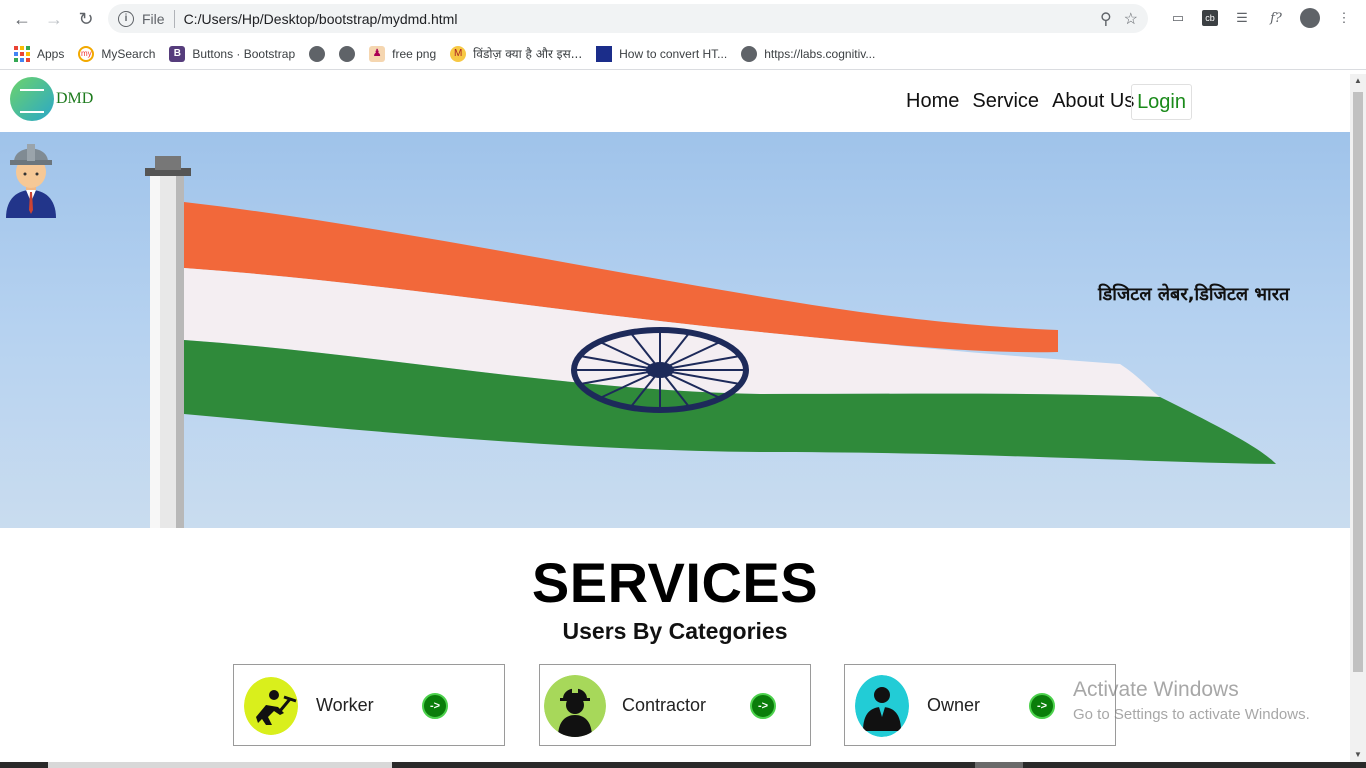  I want to click on site-info-icon: i, so click(126, 18).